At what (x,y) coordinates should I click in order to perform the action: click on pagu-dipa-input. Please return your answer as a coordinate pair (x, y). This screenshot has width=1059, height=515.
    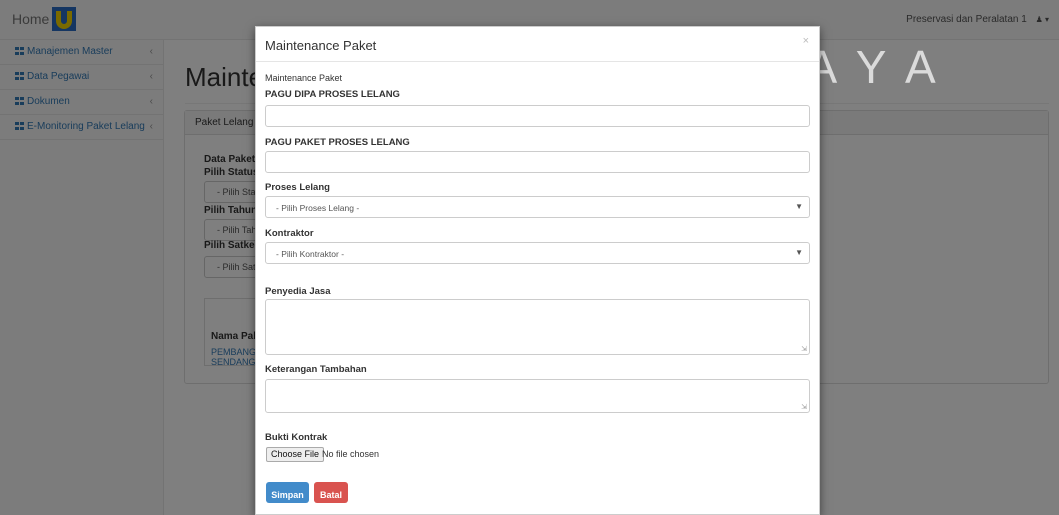
    Looking at the image, I should click on (537, 116).